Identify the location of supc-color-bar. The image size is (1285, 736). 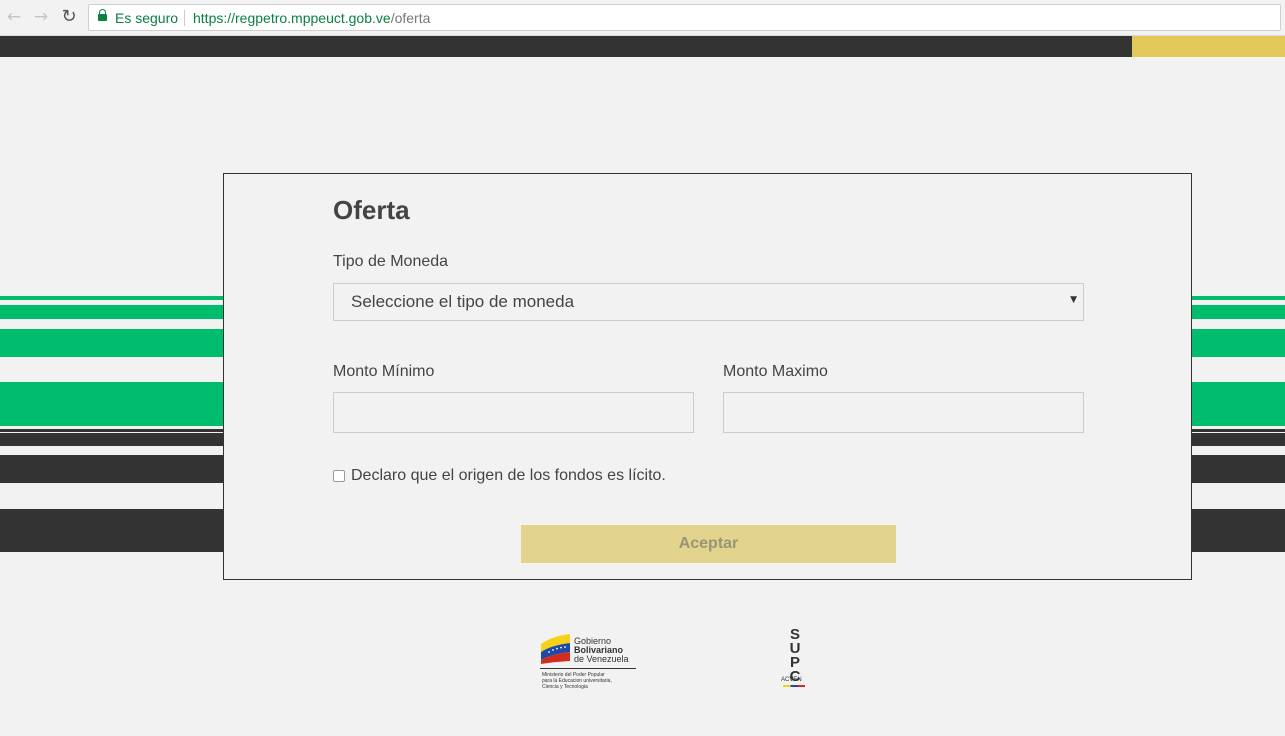
(794, 686).